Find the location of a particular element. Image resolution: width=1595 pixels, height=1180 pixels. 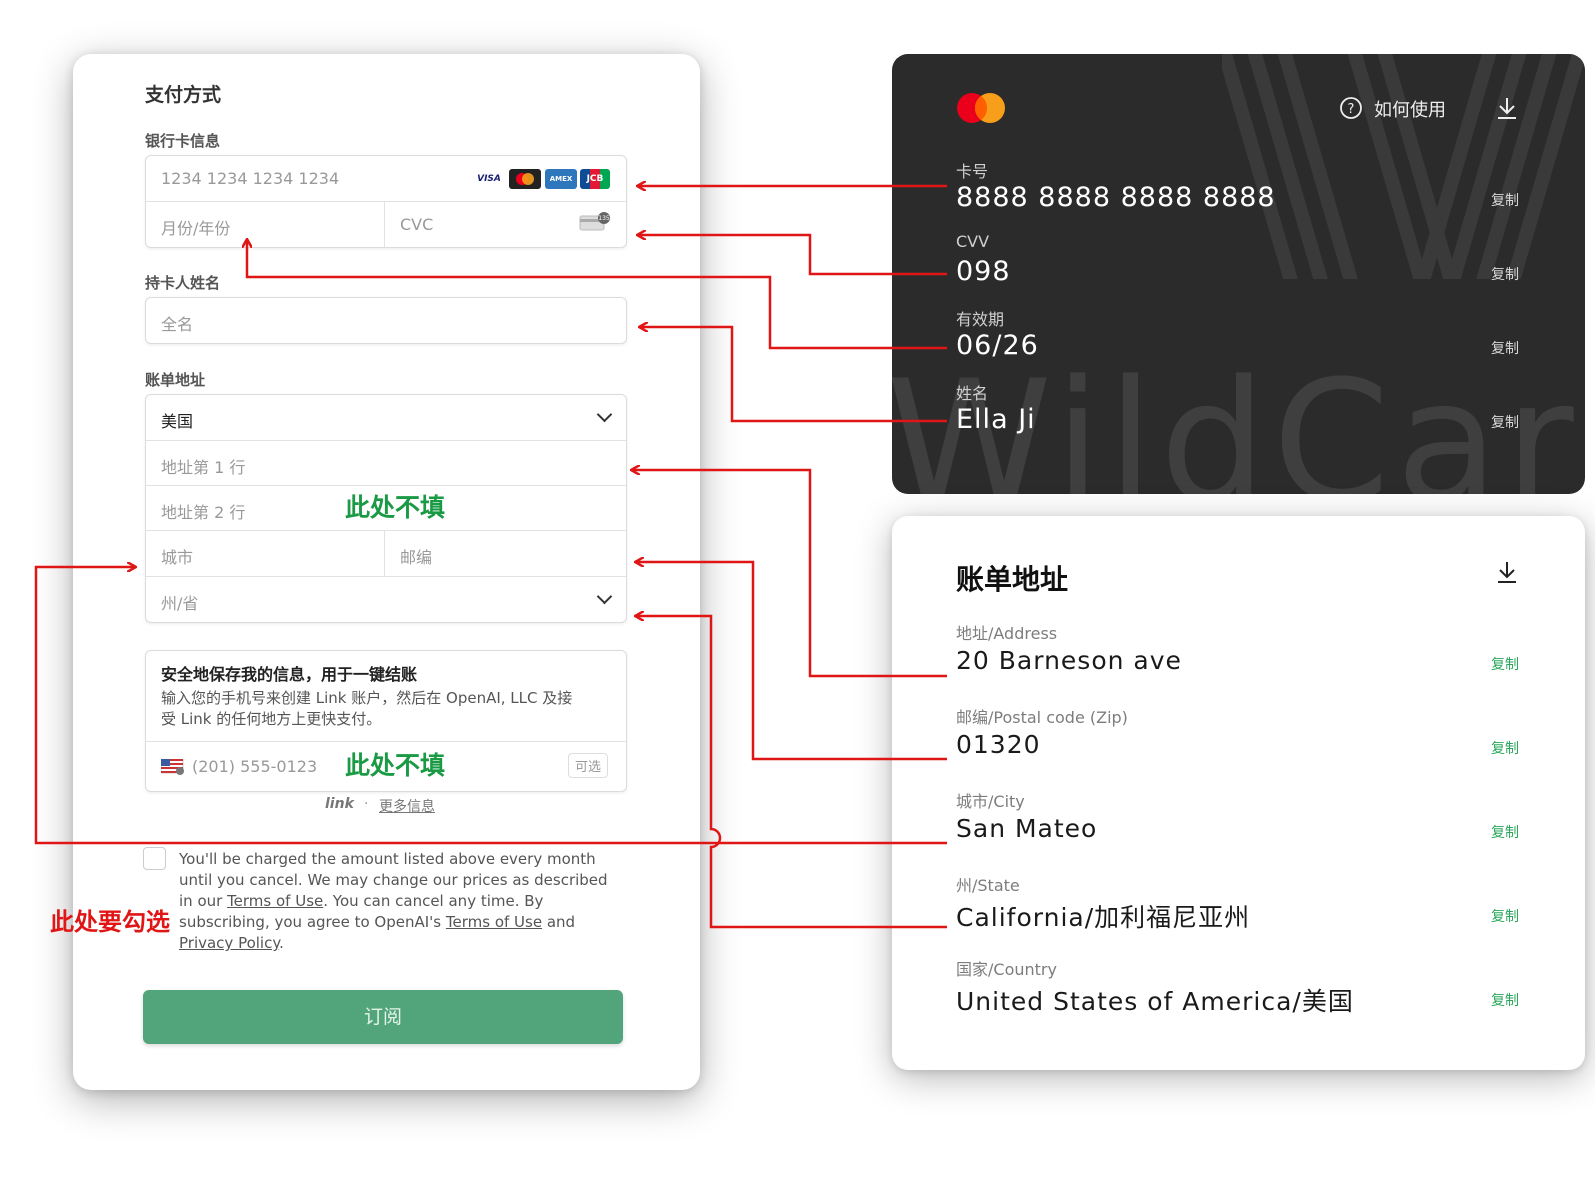

arrow-address is located at coordinates (789, 574).